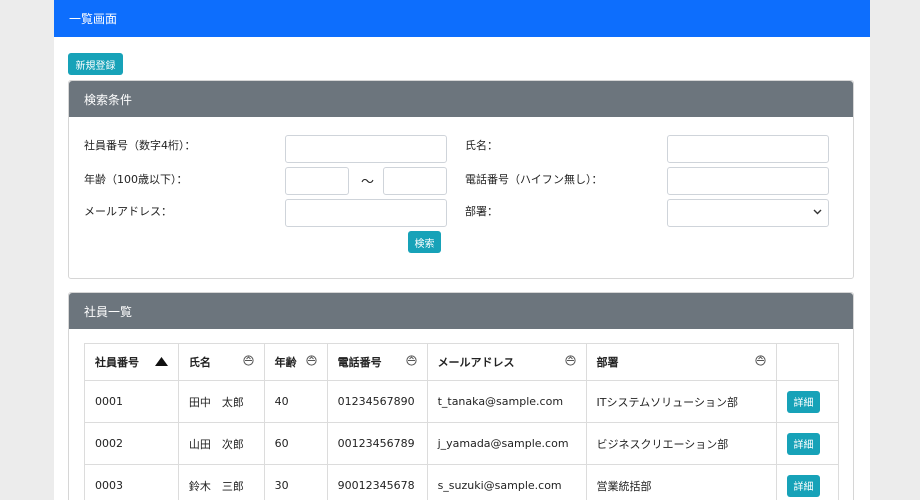 The width and height of the screenshot is (920, 500). Describe the element at coordinates (377, 401) in the screenshot. I see `cell-phone: 01234567890` at that location.